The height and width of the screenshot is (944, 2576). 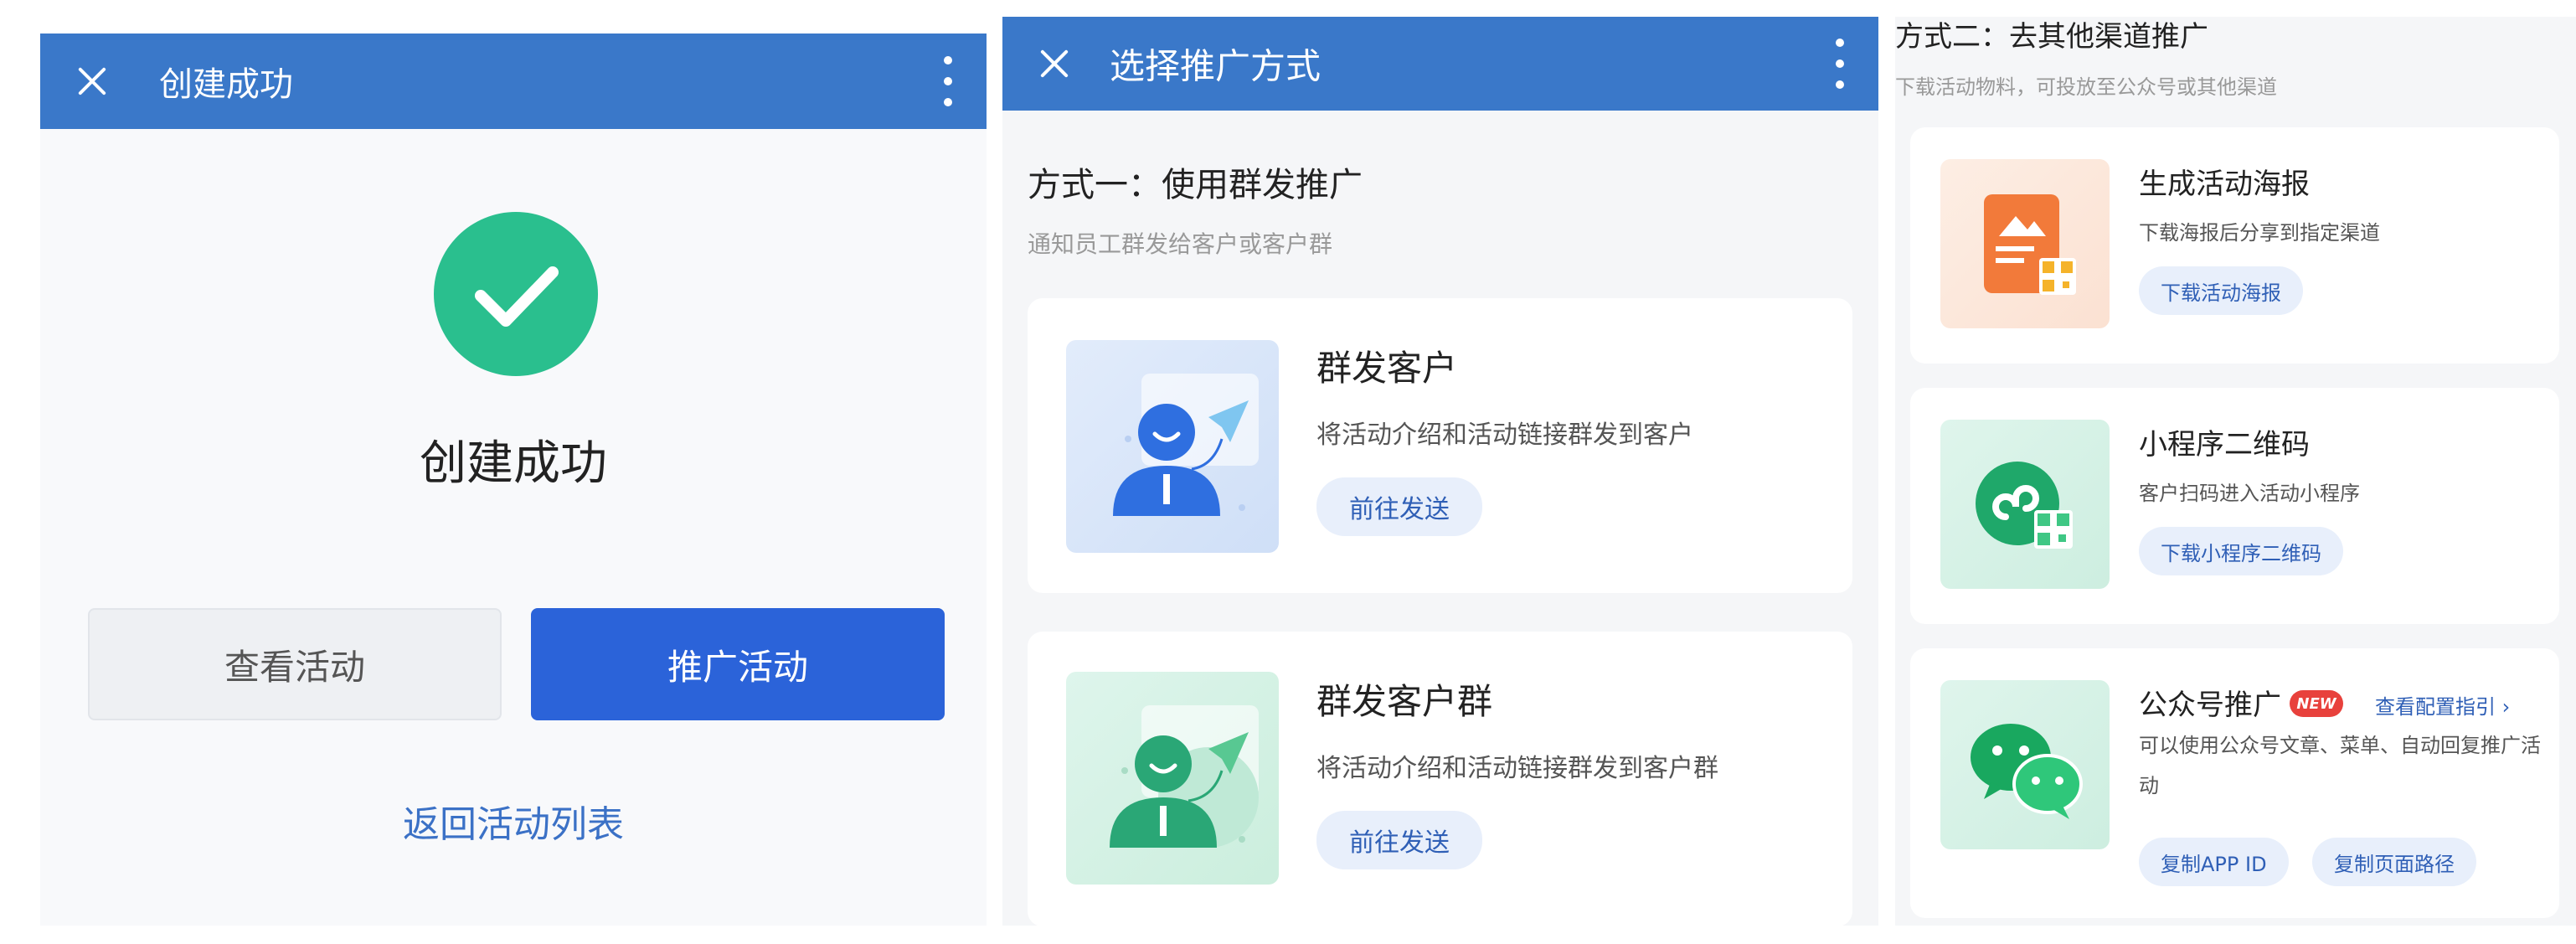 I want to click on card-desc: 将活动介绍和活动链接群发到客户, so click(x=1504, y=435).